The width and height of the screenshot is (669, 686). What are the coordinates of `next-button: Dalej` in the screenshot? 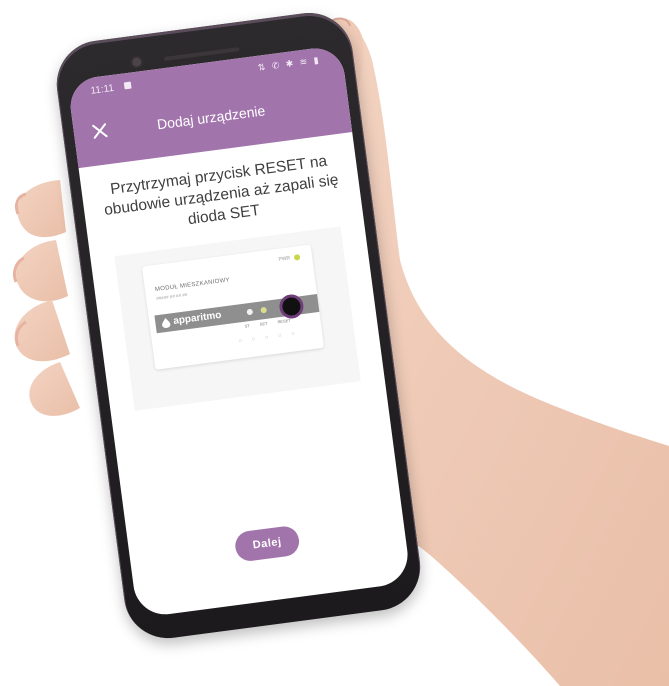 It's located at (267, 543).